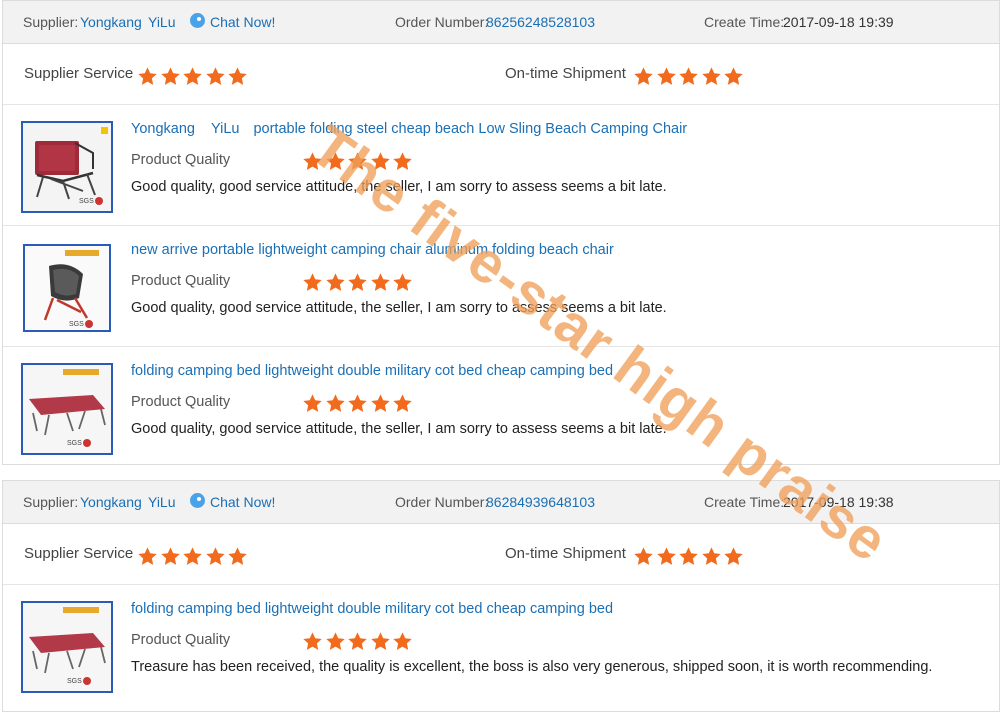  I want to click on create-time-value: 2017-09-18 19:38, so click(838, 502).